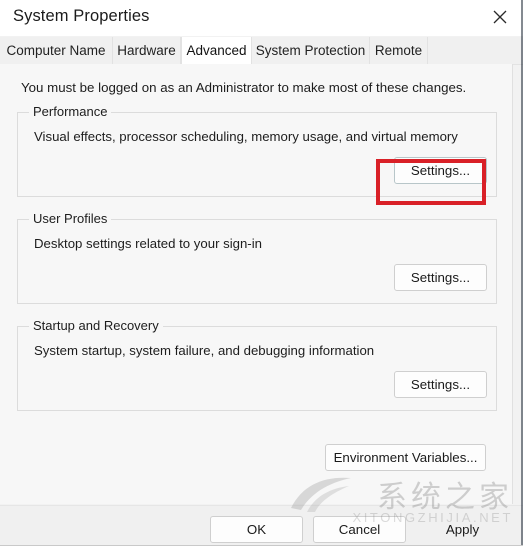  I want to click on tab-remote: Remote, so click(399, 50).